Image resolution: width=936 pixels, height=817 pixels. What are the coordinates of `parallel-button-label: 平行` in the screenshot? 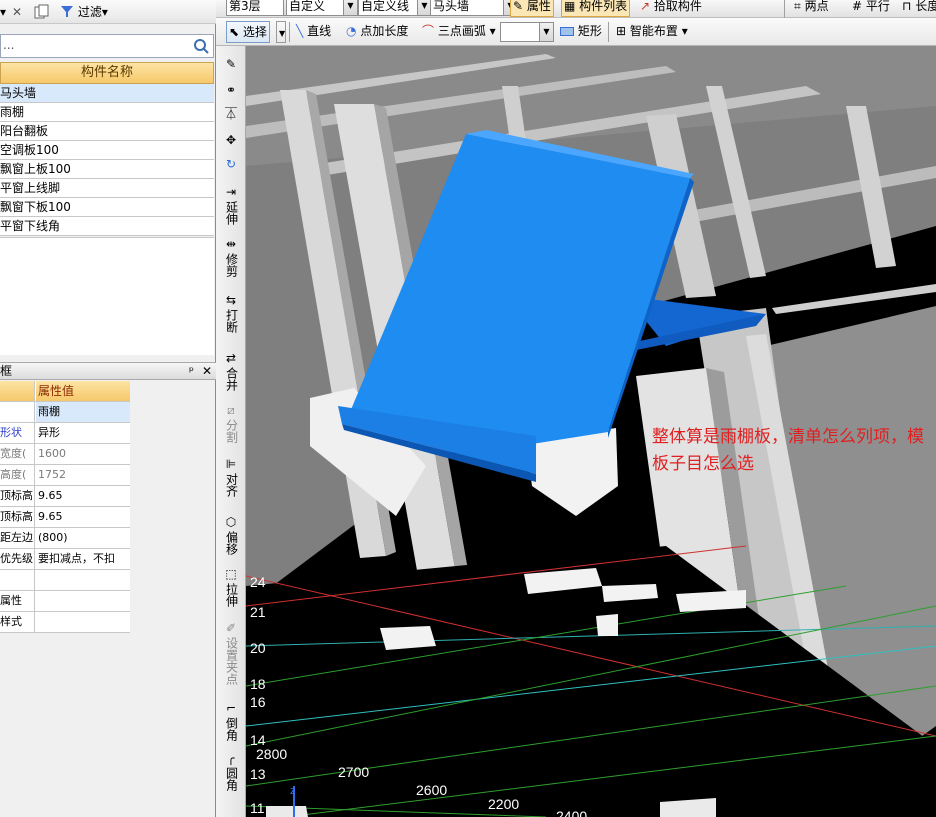 It's located at (877, 6).